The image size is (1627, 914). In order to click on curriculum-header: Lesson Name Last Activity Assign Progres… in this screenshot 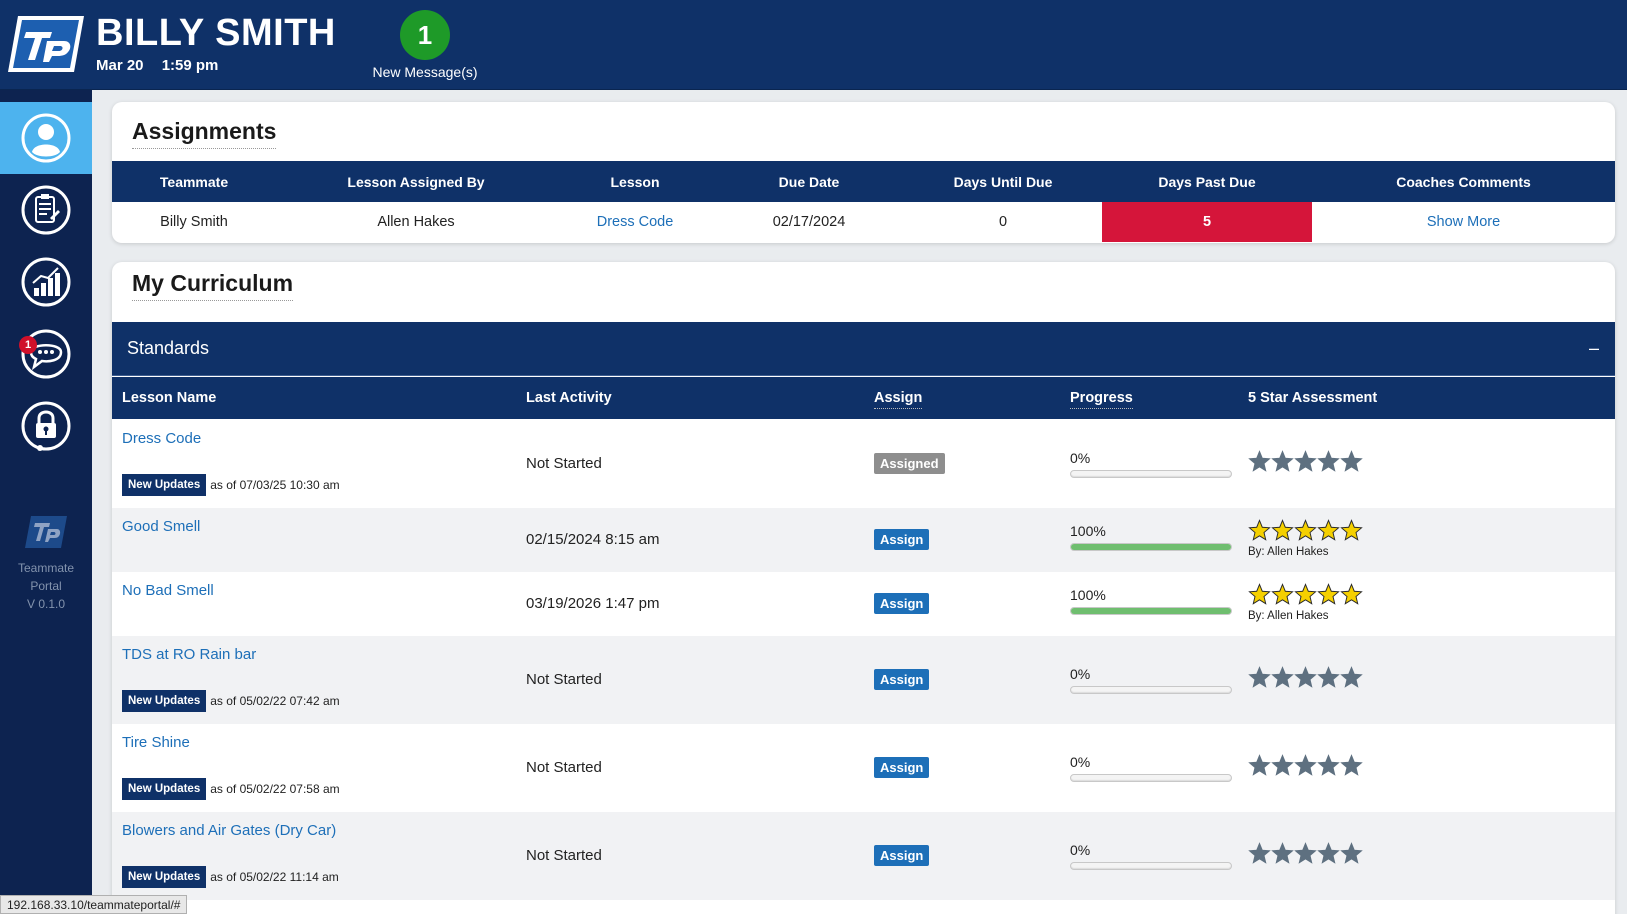, I will do `click(863, 398)`.